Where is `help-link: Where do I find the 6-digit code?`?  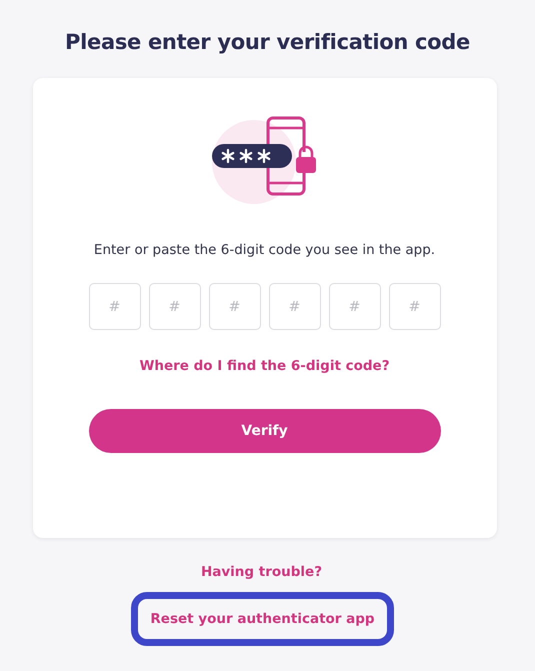 help-link: Where do I find the 6-digit code? is located at coordinates (264, 366).